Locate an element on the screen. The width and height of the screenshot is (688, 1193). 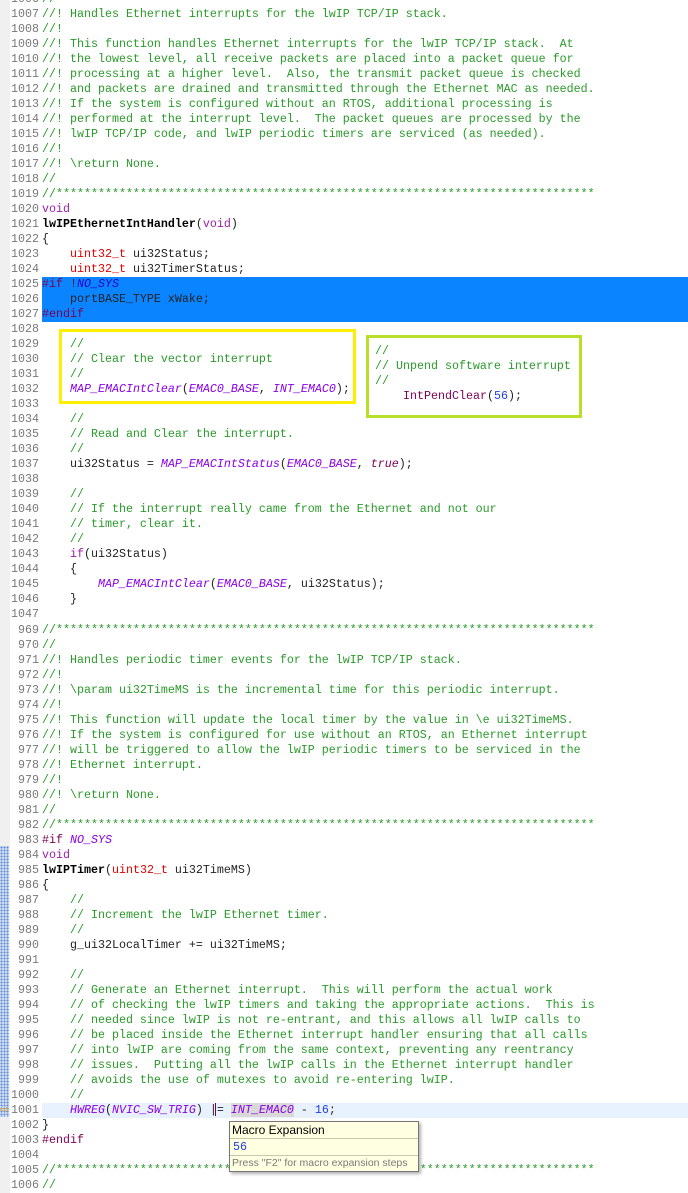
code-line: 1036 // is located at coordinates (344, 449).